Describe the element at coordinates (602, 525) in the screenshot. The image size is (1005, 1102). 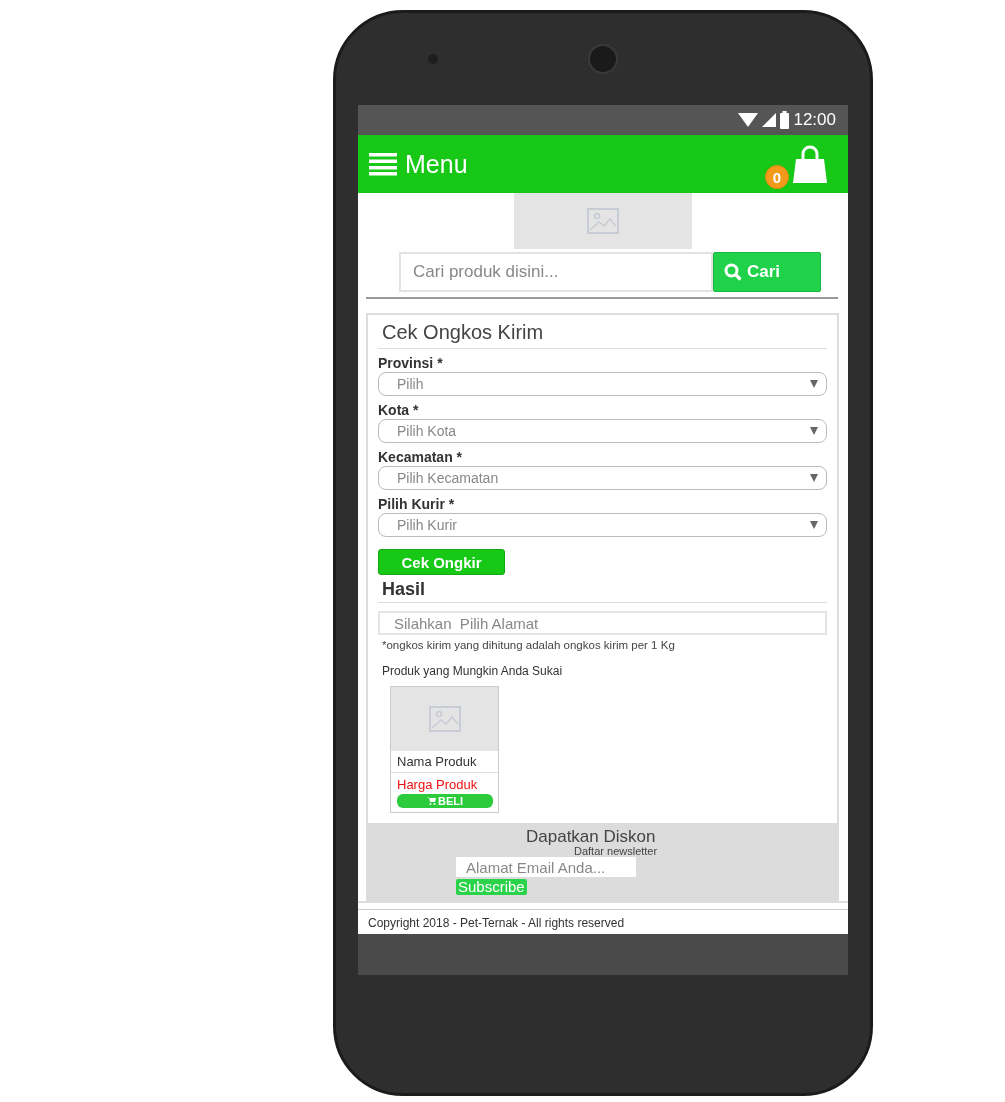
I see `select-field: Pilih Kurir` at that location.